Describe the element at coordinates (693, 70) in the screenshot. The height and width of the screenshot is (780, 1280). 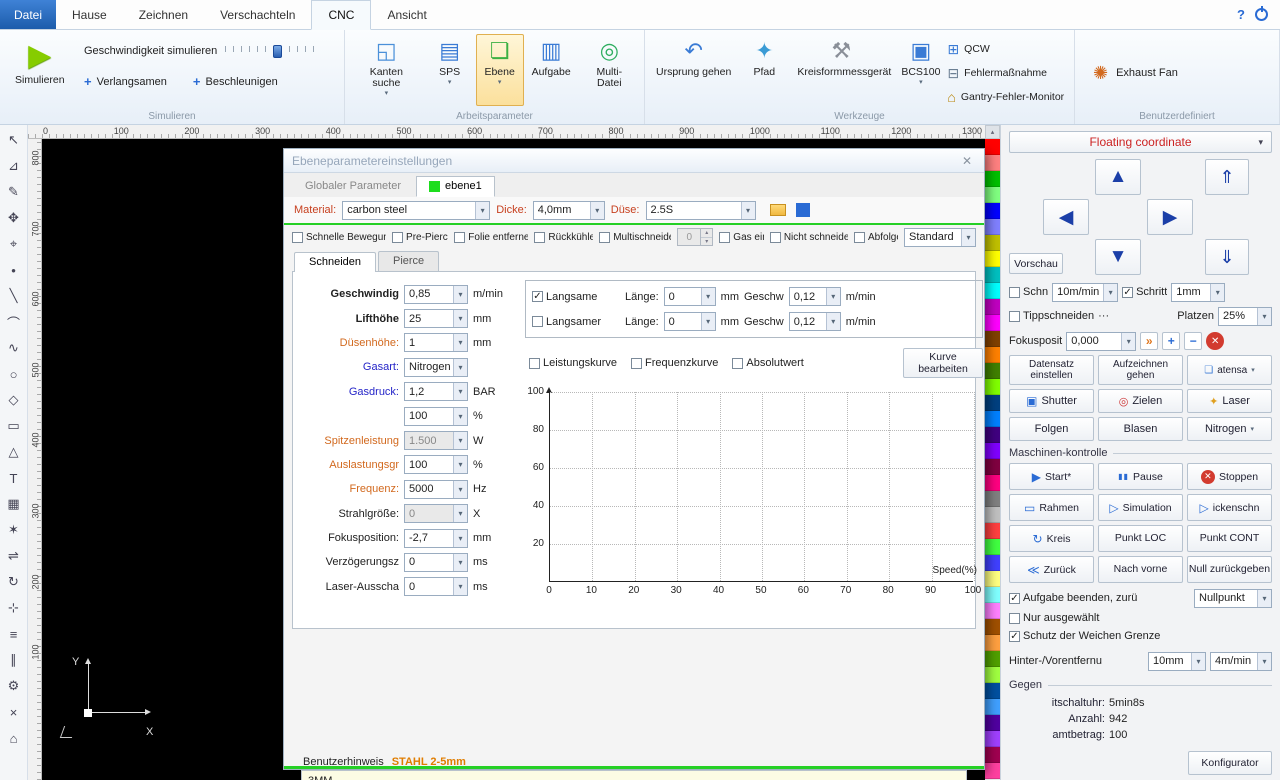
I see `ribbon-tool-button: ↶ Ursprung gehen` at that location.